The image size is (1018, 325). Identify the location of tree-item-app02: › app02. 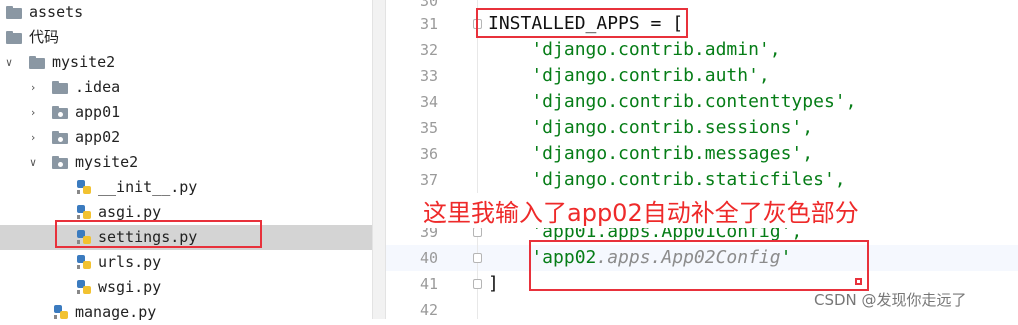
(186, 137).